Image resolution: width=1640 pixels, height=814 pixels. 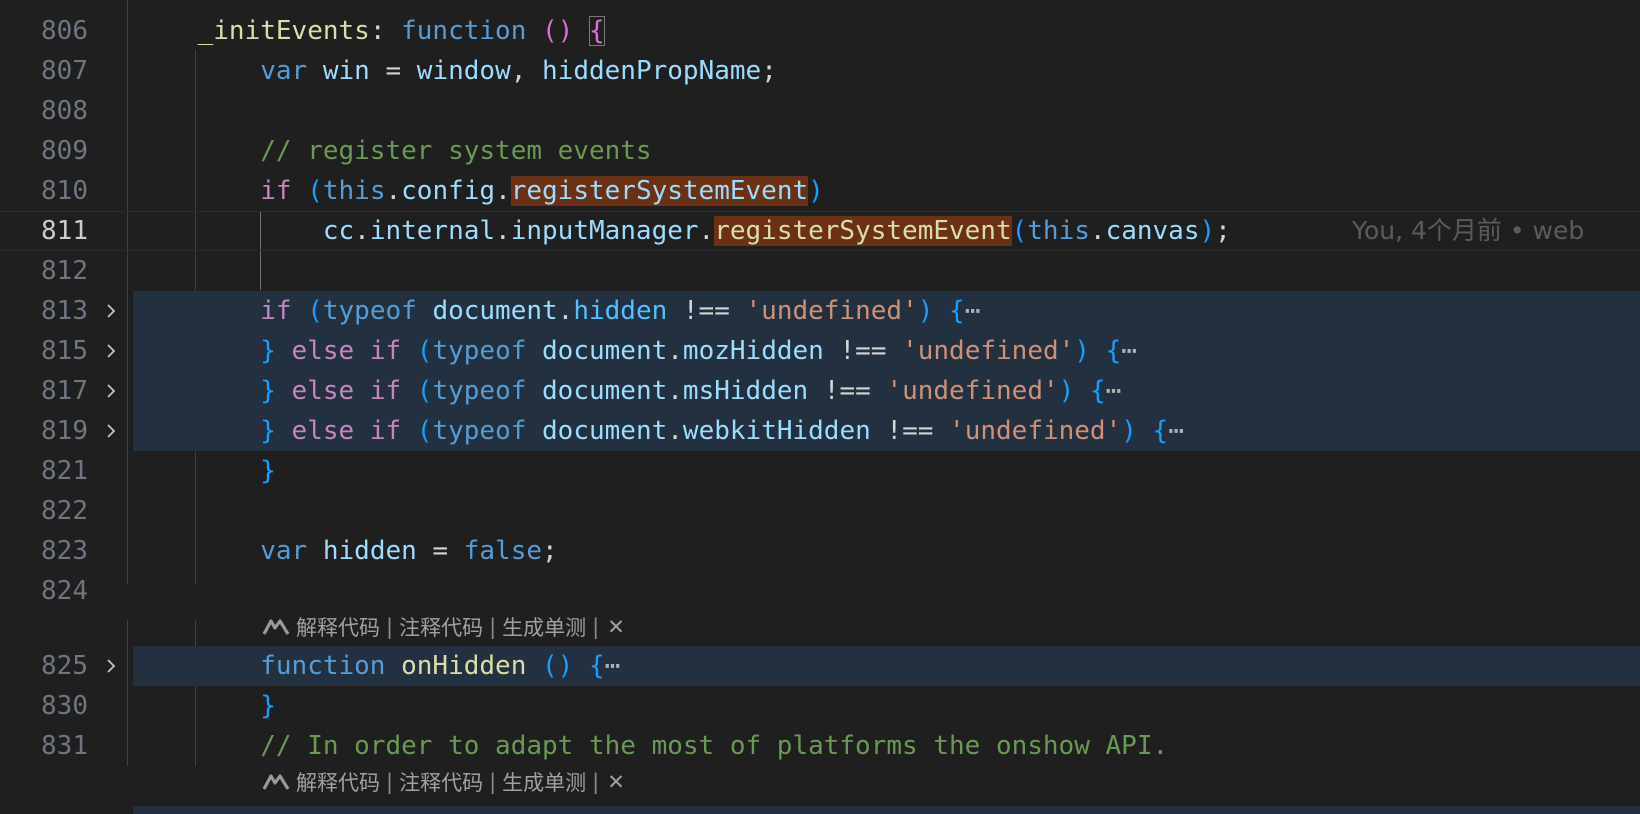 I want to click on line-number: 824, so click(x=64, y=591).